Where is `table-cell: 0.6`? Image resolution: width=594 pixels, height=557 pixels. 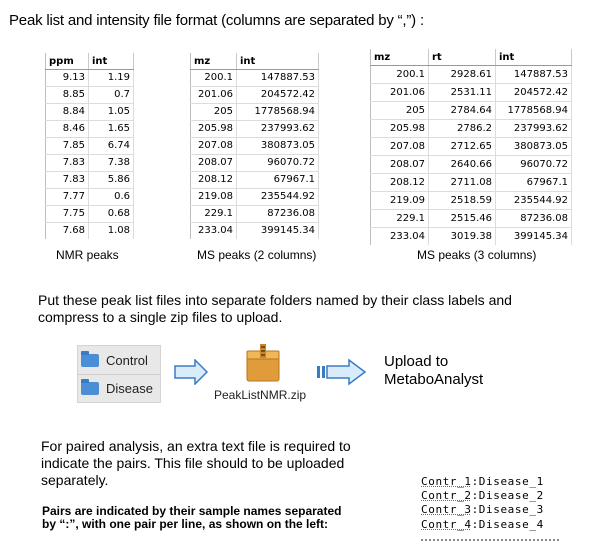
table-cell: 0.6 is located at coordinates (111, 197).